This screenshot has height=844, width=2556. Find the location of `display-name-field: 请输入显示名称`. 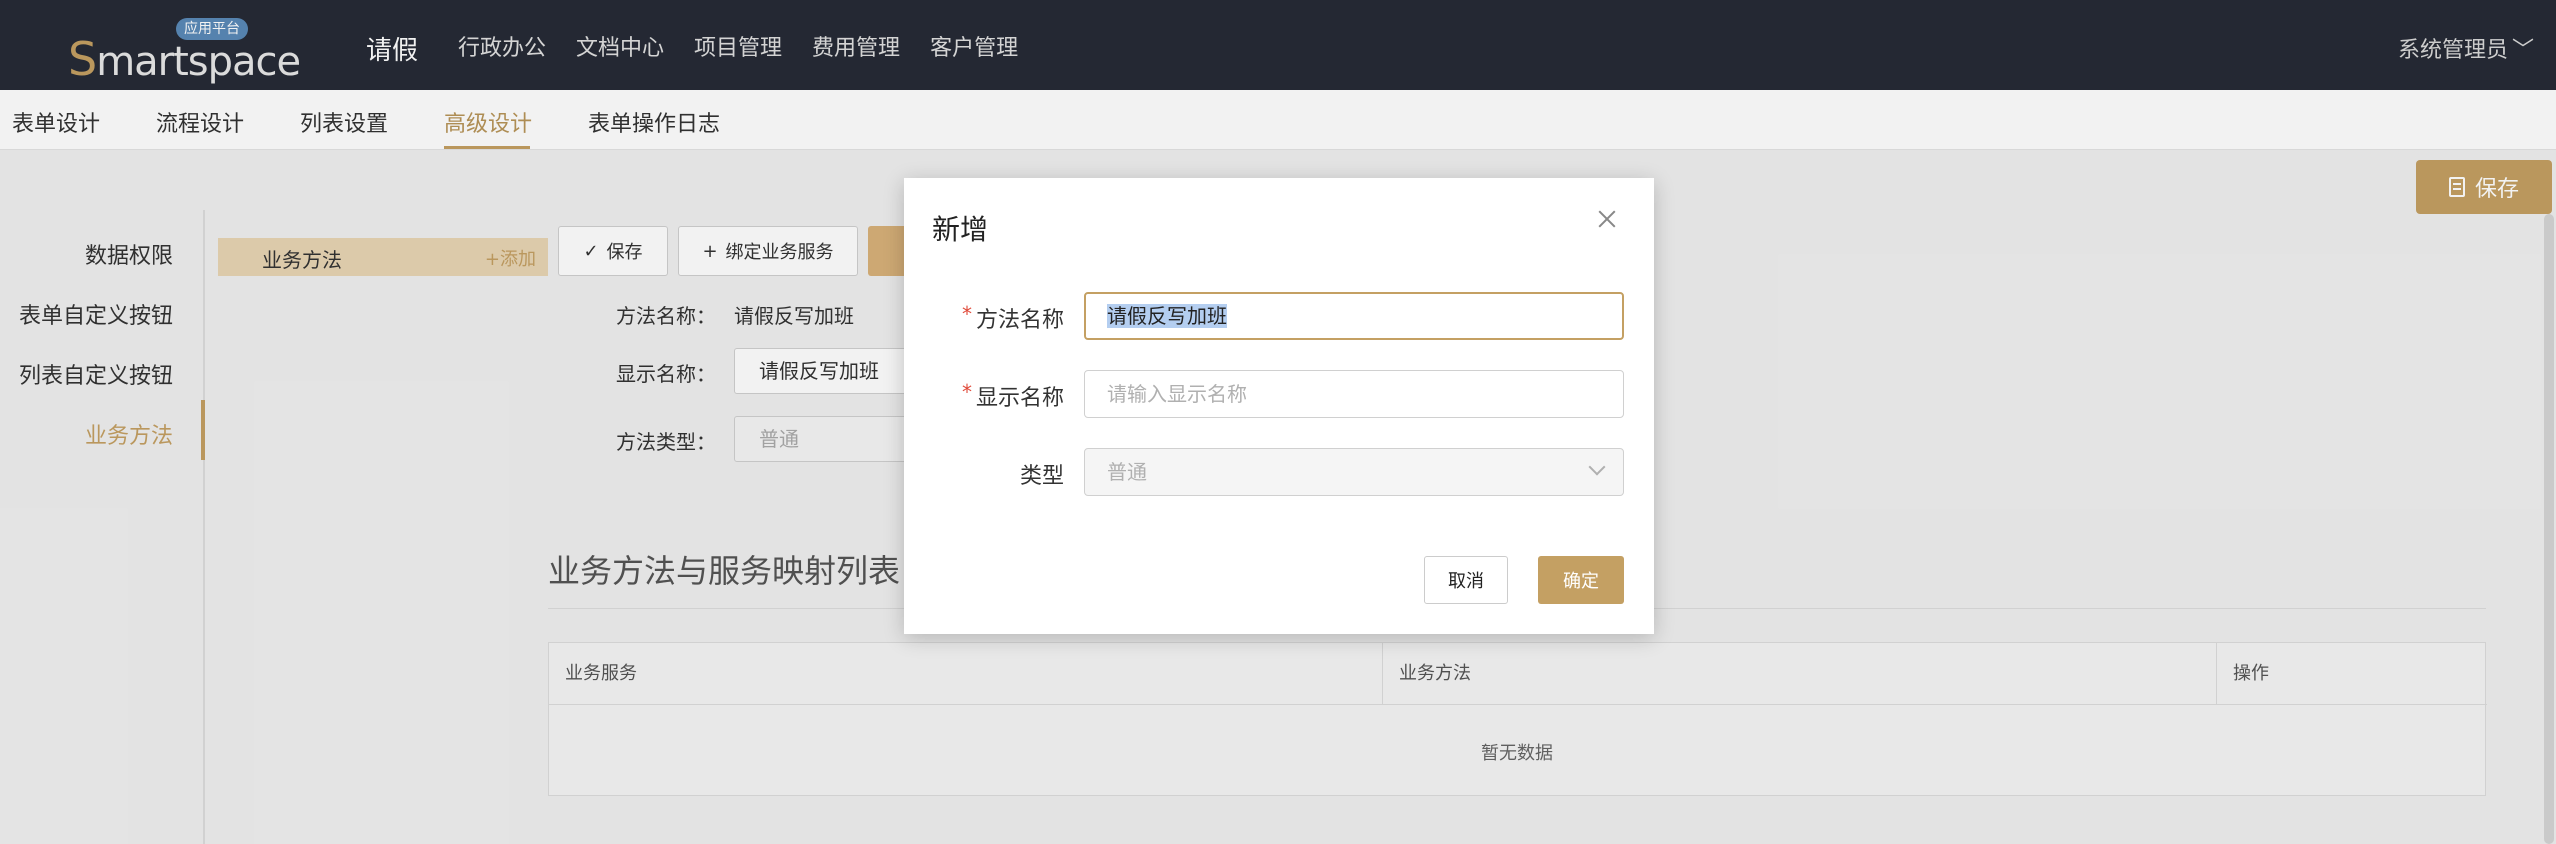

display-name-field: 请输入显示名称 is located at coordinates (1354, 394).